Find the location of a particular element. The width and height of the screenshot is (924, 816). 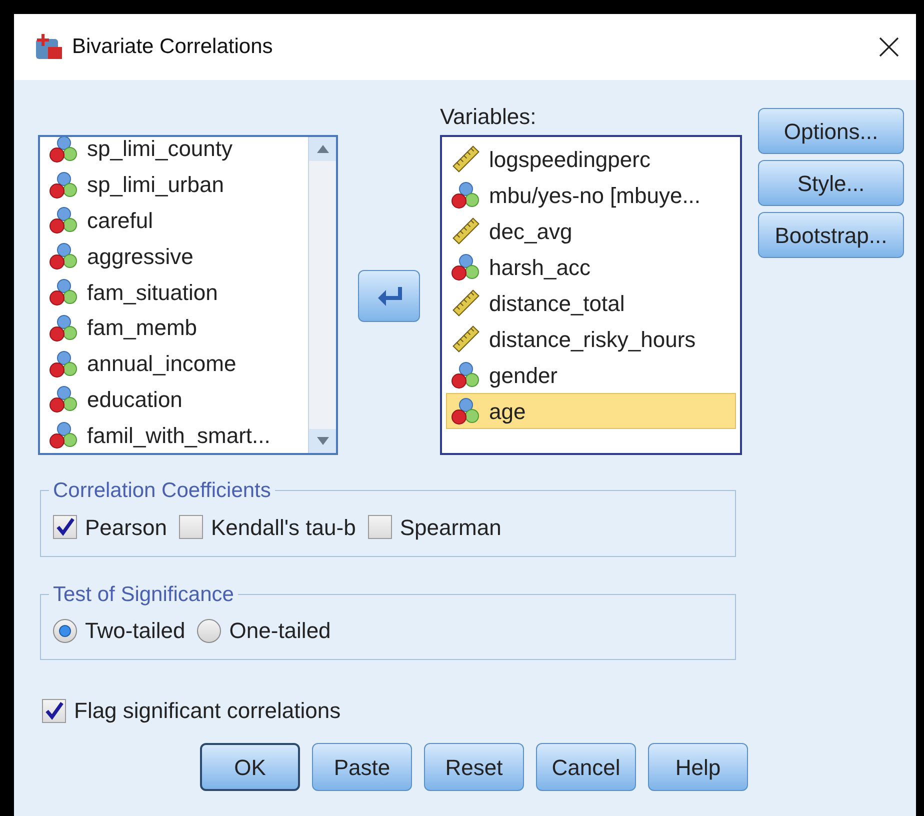

window-title: Bivariate Correlations is located at coordinates (172, 47).